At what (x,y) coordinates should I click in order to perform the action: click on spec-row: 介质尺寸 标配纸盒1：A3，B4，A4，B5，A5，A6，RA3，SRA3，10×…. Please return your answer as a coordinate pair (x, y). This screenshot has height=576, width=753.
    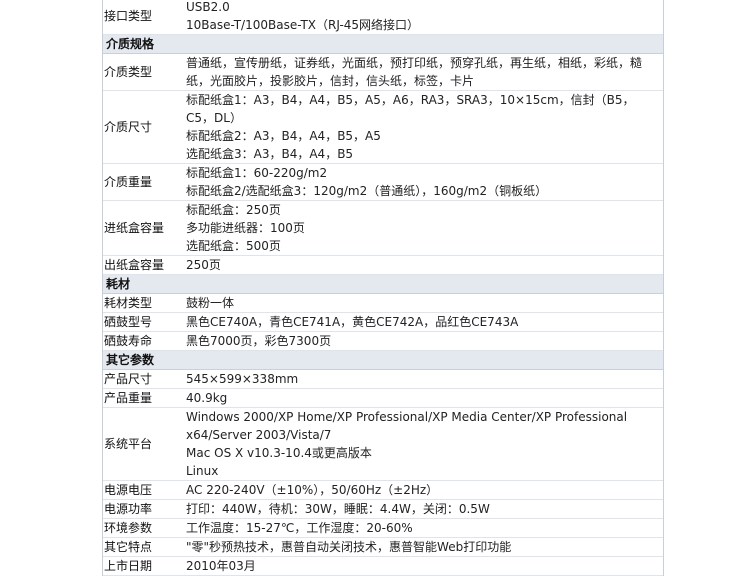
    Looking at the image, I should click on (383, 127).